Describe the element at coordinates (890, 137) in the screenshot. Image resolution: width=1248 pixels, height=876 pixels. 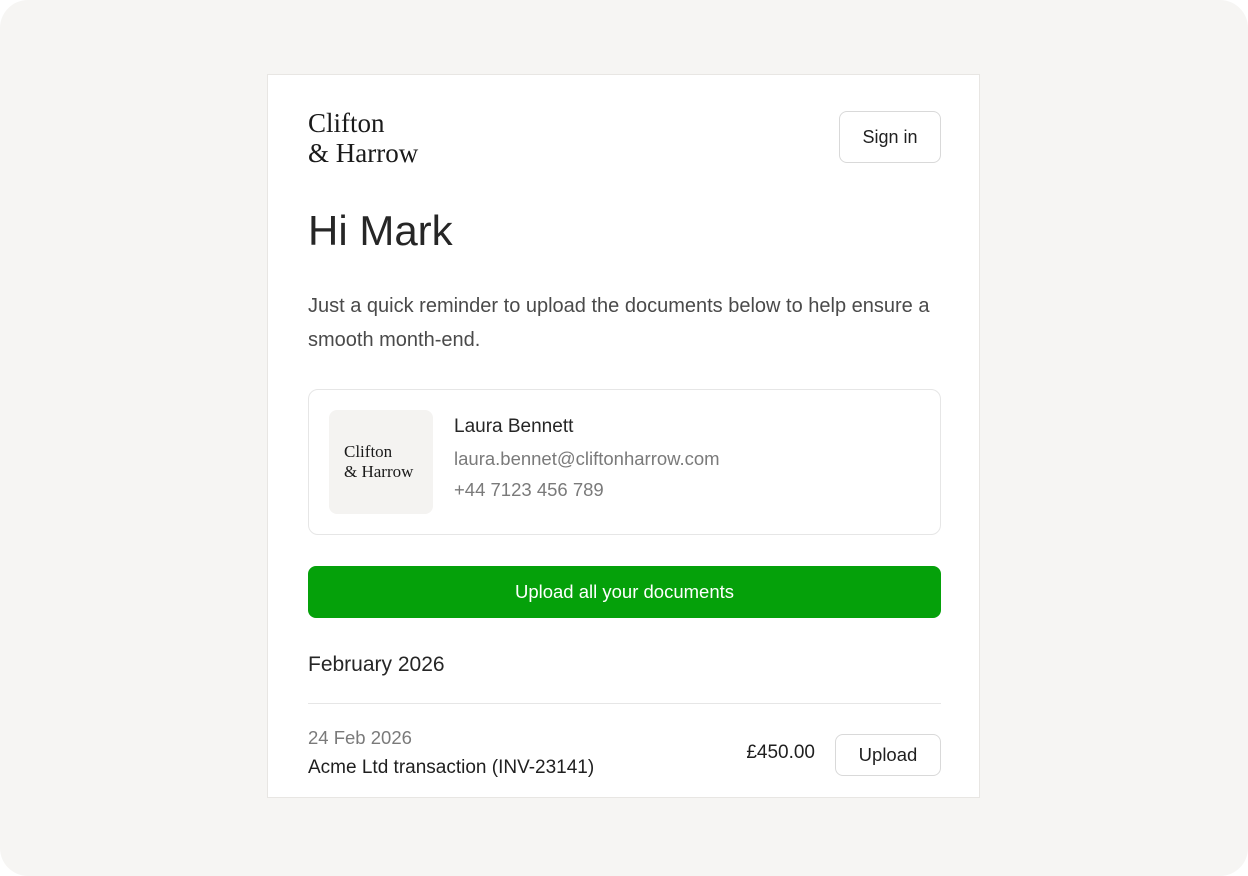
I see `sign-in-button: Sign in` at that location.